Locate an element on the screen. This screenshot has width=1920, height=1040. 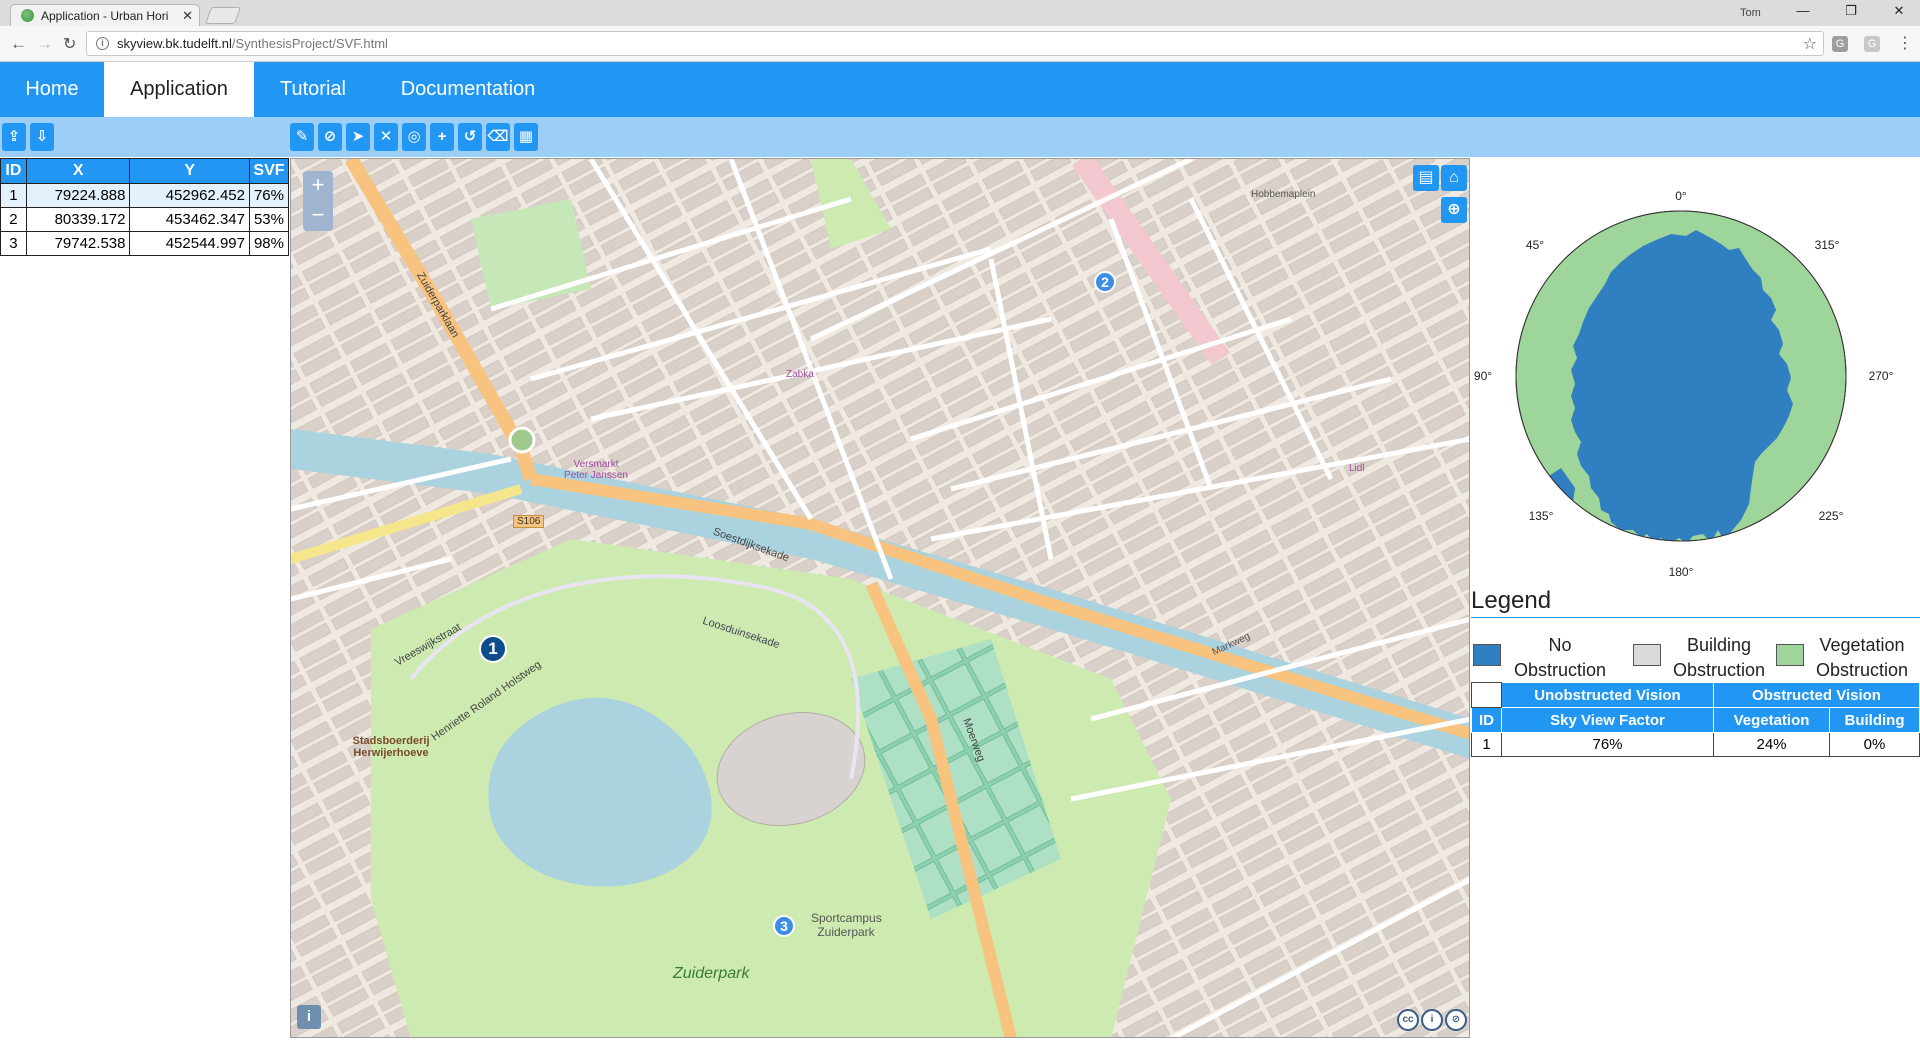
download-icon: ⇩ is located at coordinates (42, 137).